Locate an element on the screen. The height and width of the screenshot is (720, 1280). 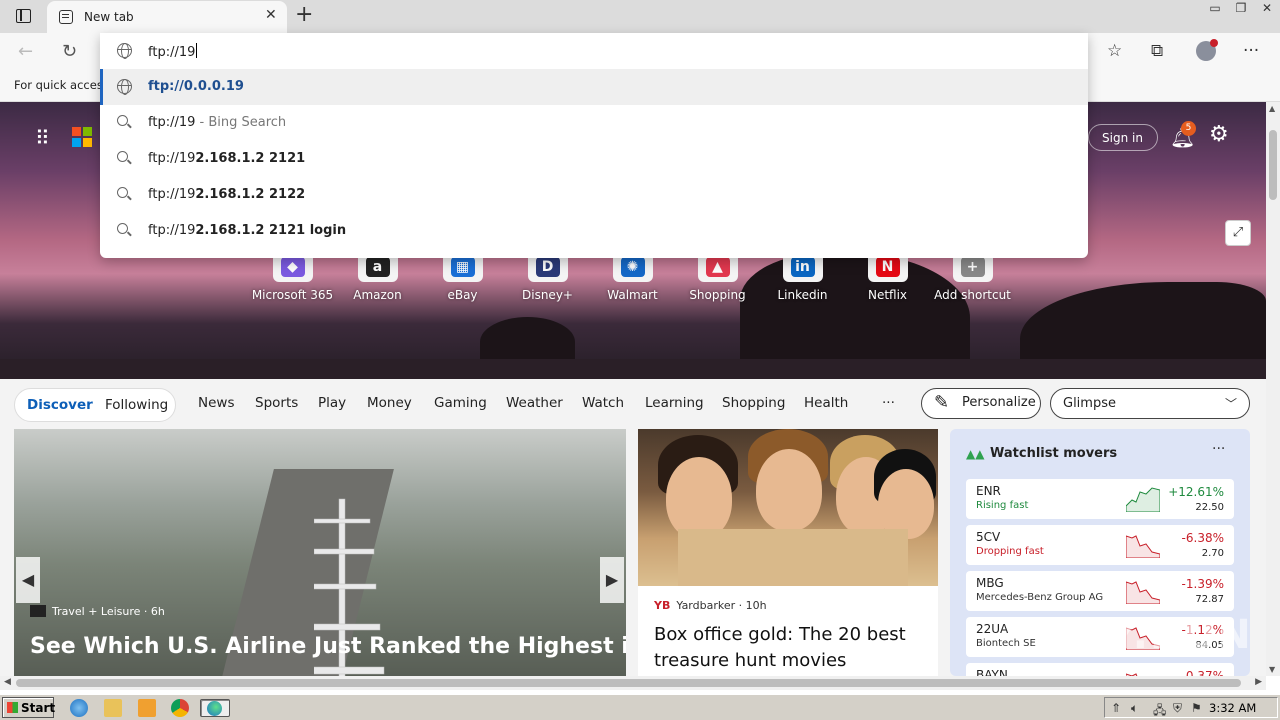
quick-link-linkedin: in Linkedin is located at coordinates (802, 278).